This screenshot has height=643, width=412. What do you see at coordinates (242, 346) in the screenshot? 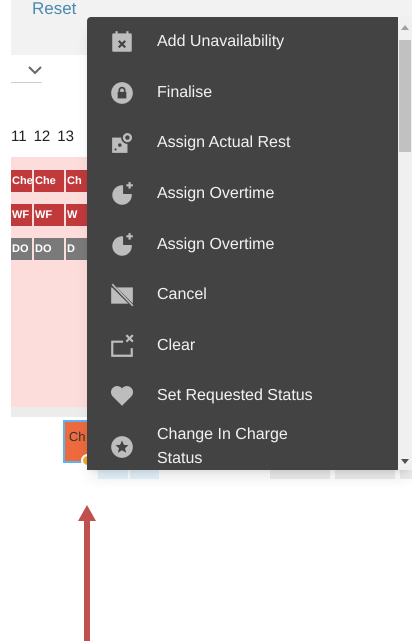
I see `menu-item: Clear` at bounding box center [242, 346].